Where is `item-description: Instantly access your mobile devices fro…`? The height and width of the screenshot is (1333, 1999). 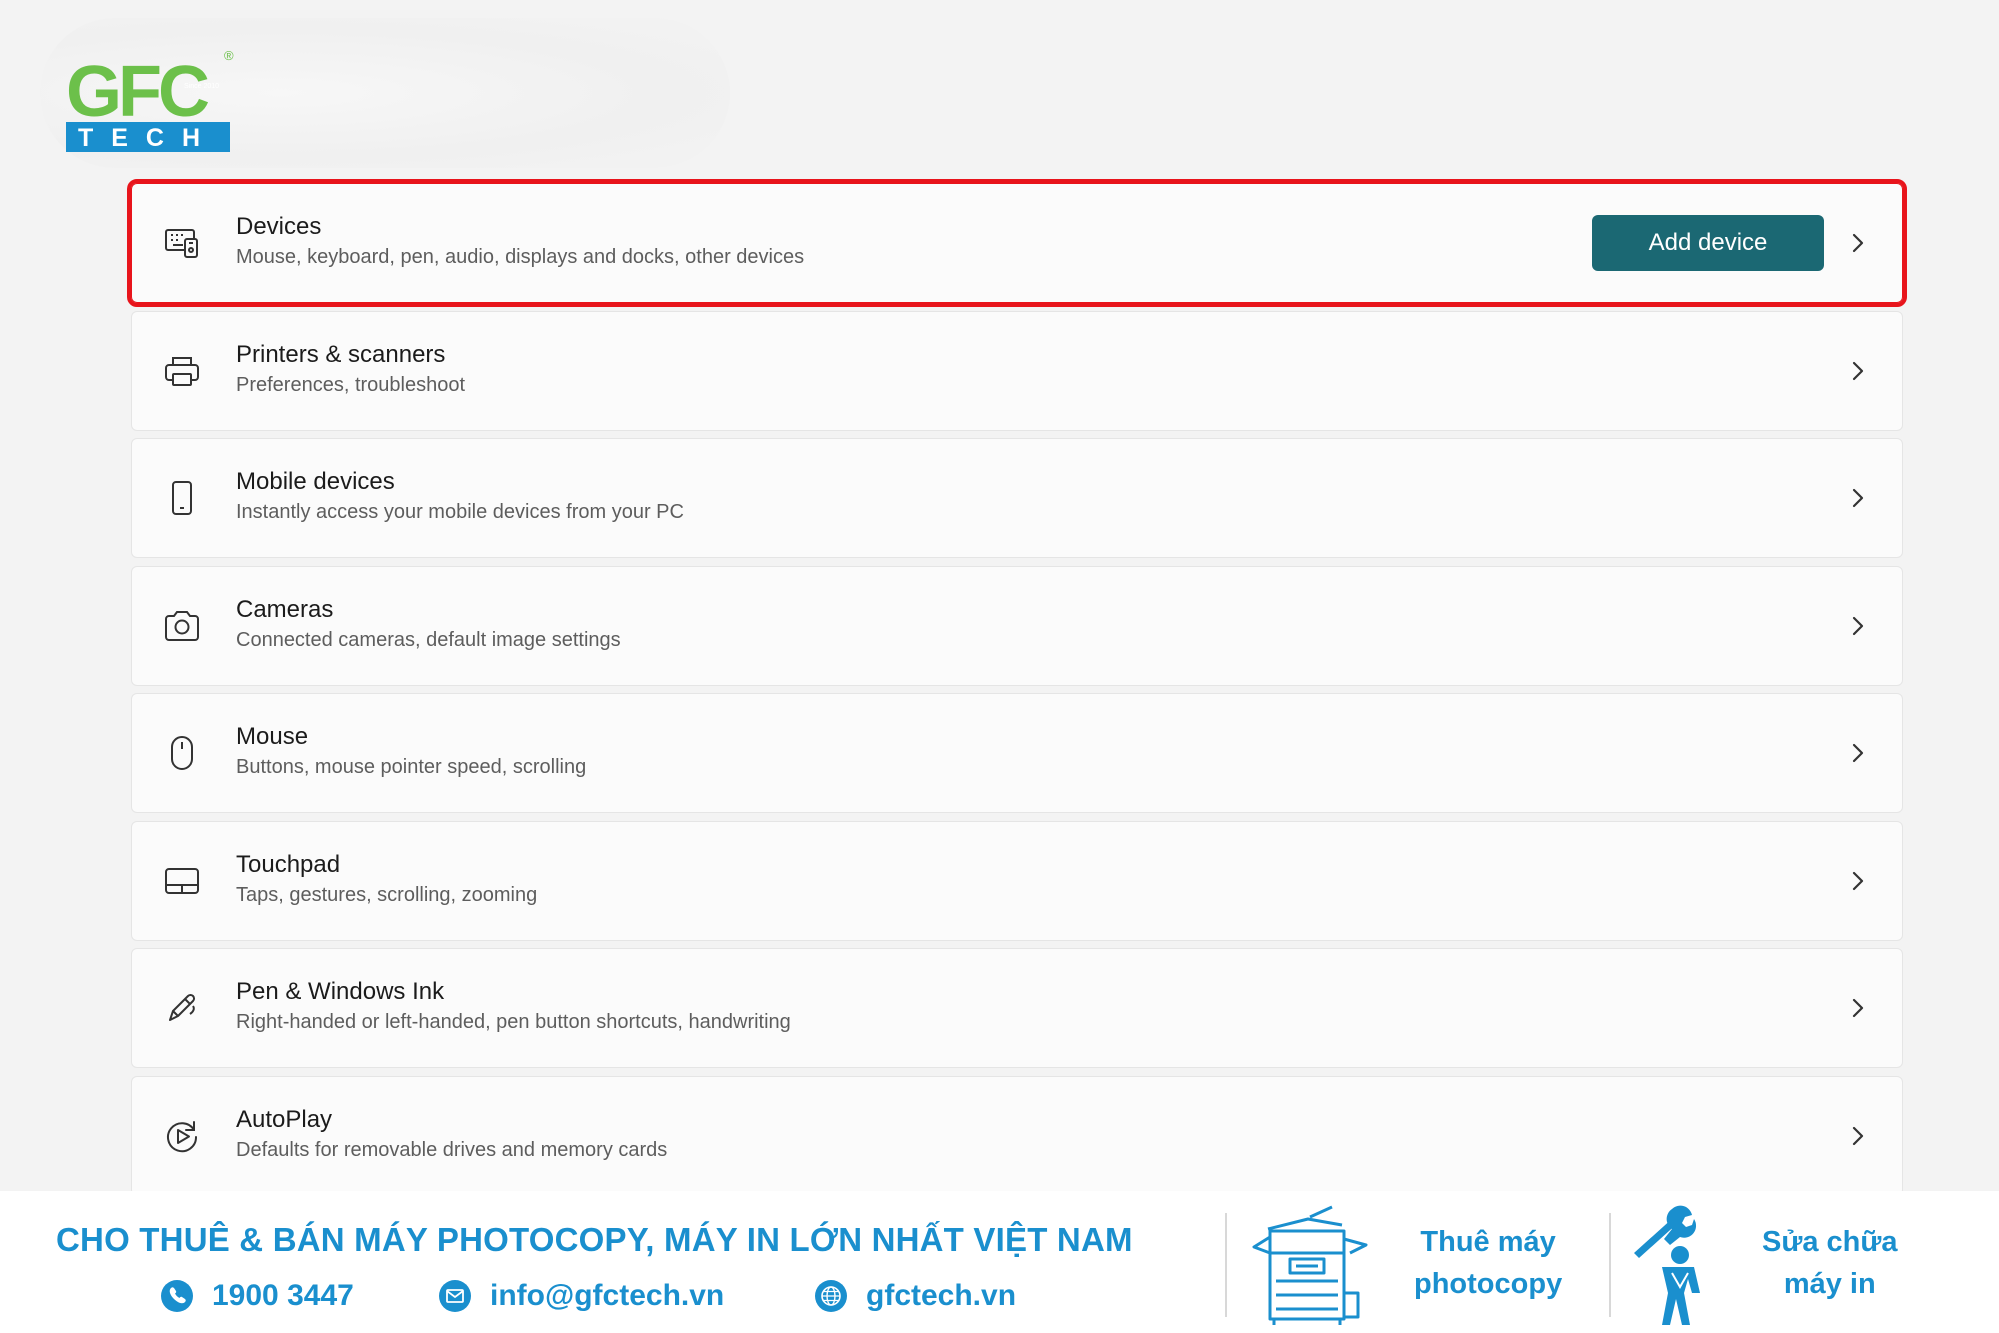
item-description: Instantly access your mobile devices fro… is located at coordinates (460, 512).